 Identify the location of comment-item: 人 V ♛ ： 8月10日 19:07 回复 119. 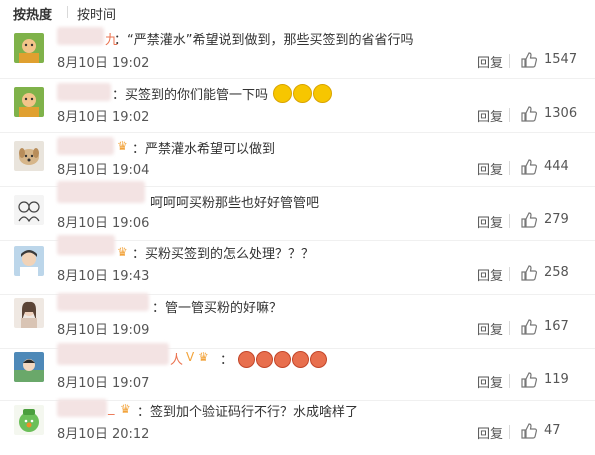
(297, 373).